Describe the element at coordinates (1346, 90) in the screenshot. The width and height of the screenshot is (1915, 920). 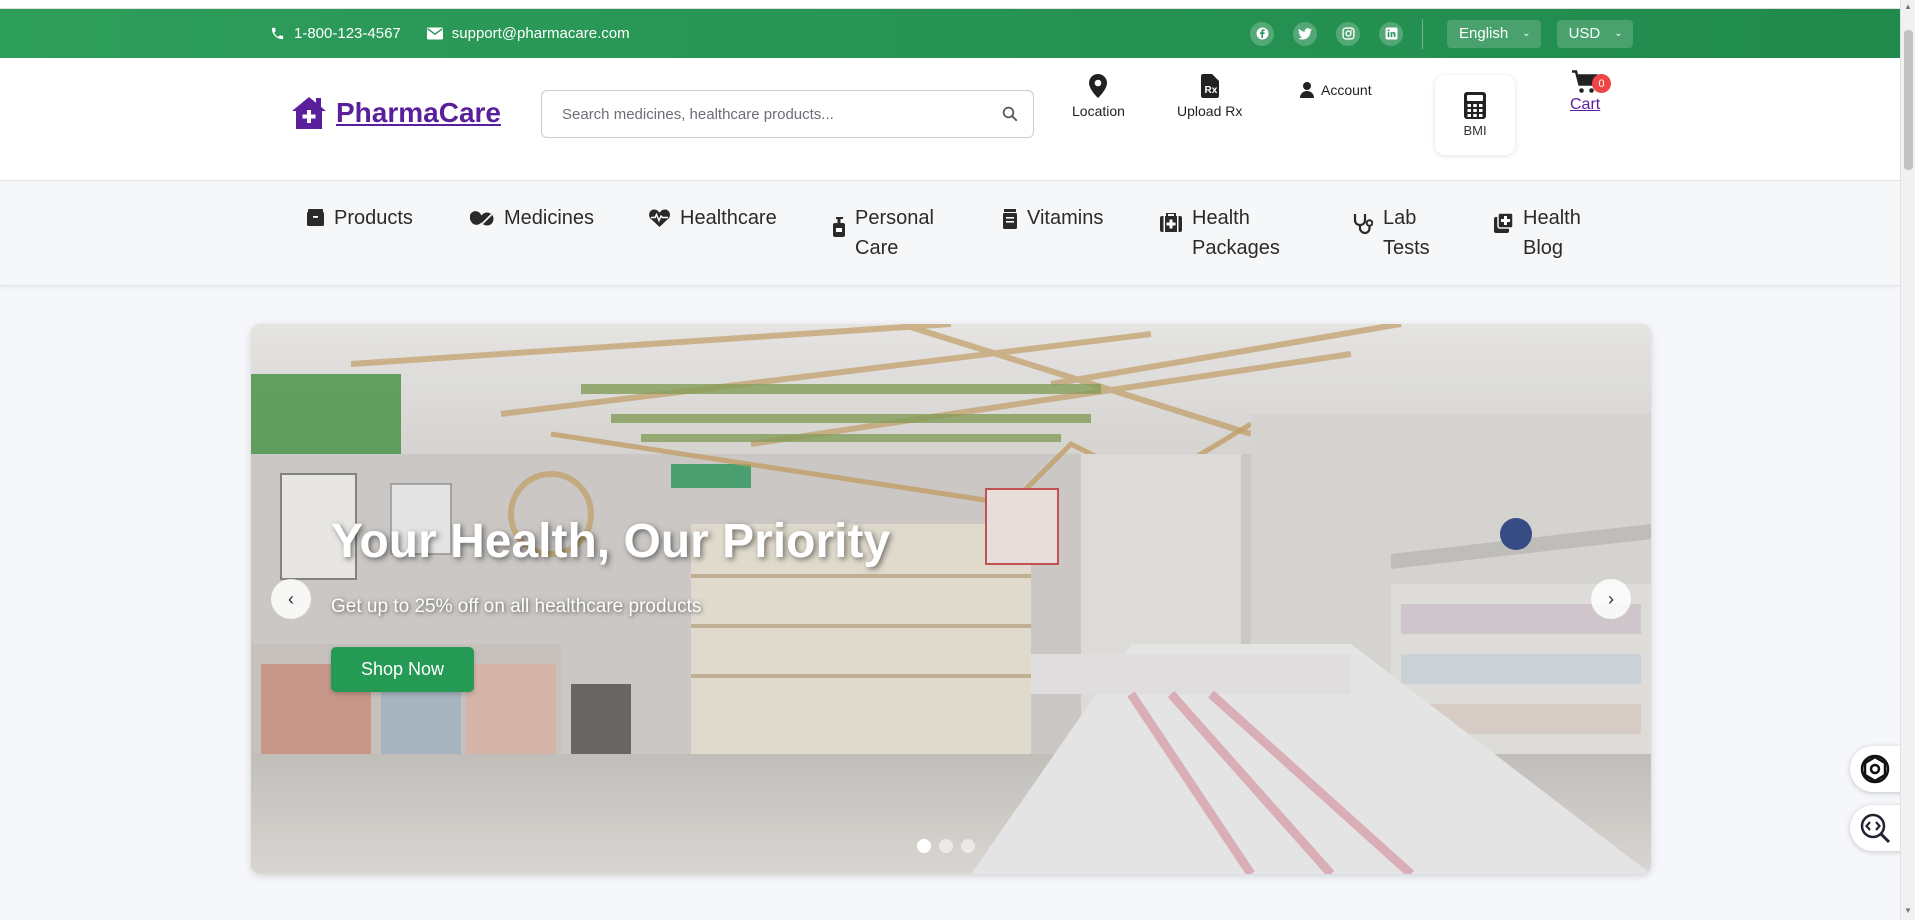
I see `account-label: Account` at that location.